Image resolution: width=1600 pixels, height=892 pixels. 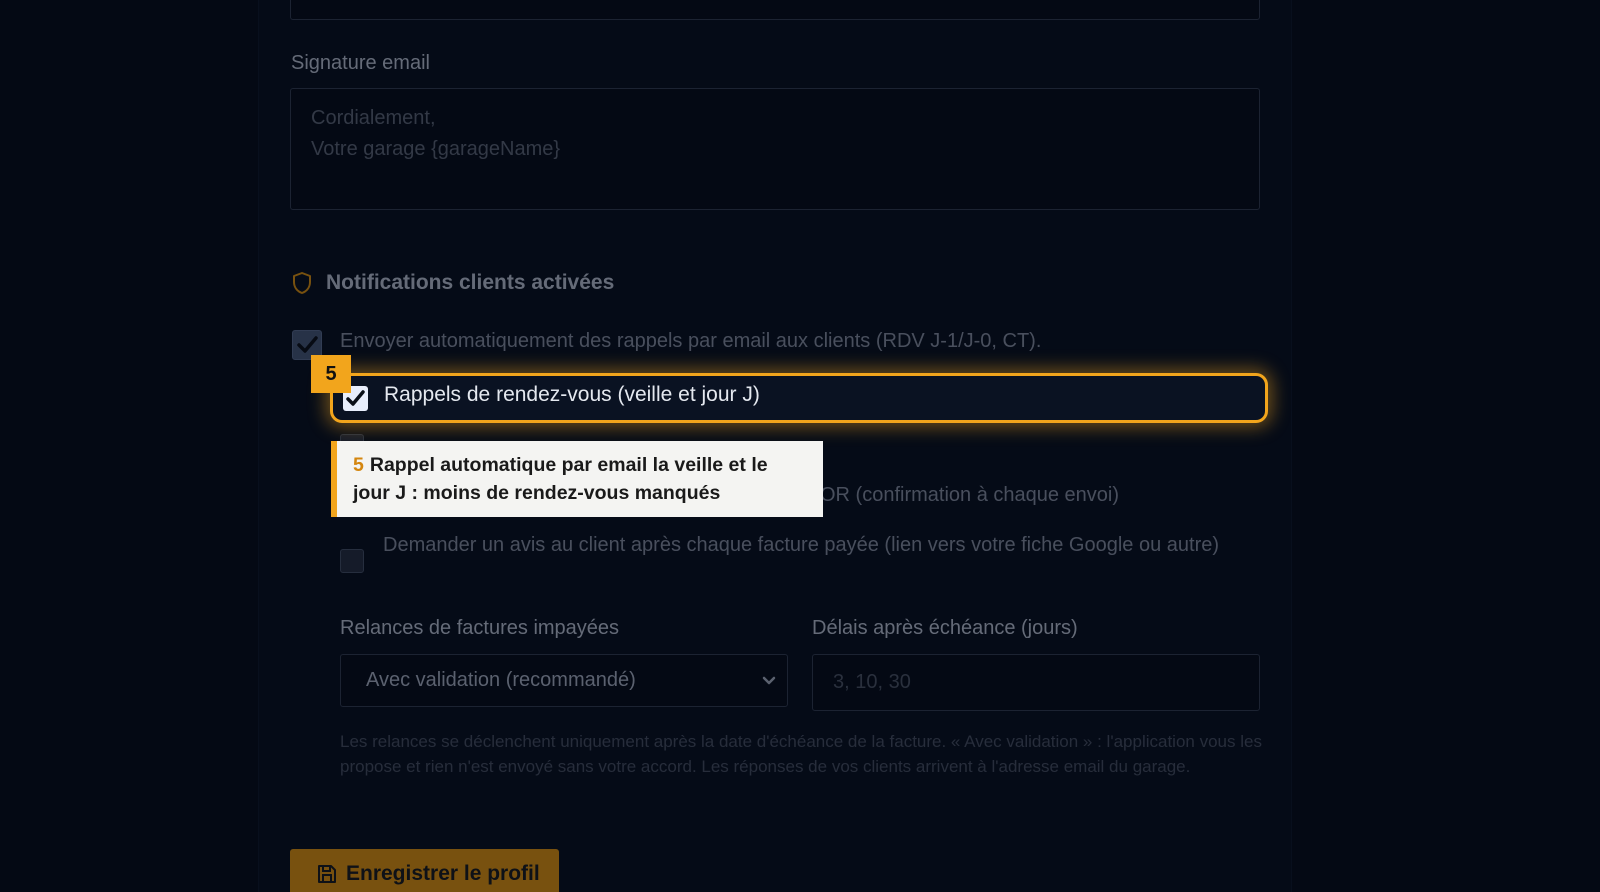 What do you see at coordinates (1036, 682) in the screenshot?
I see `delays-input: 3, 10, 30` at bounding box center [1036, 682].